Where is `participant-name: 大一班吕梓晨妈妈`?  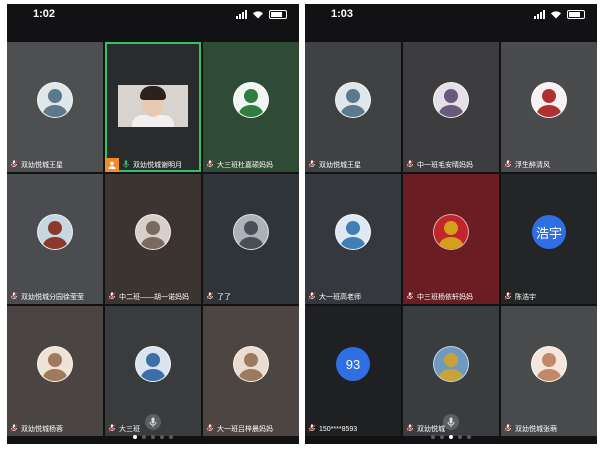
participant-name: 大一班吕梓晨妈妈 is located at coordinates (245, 429).